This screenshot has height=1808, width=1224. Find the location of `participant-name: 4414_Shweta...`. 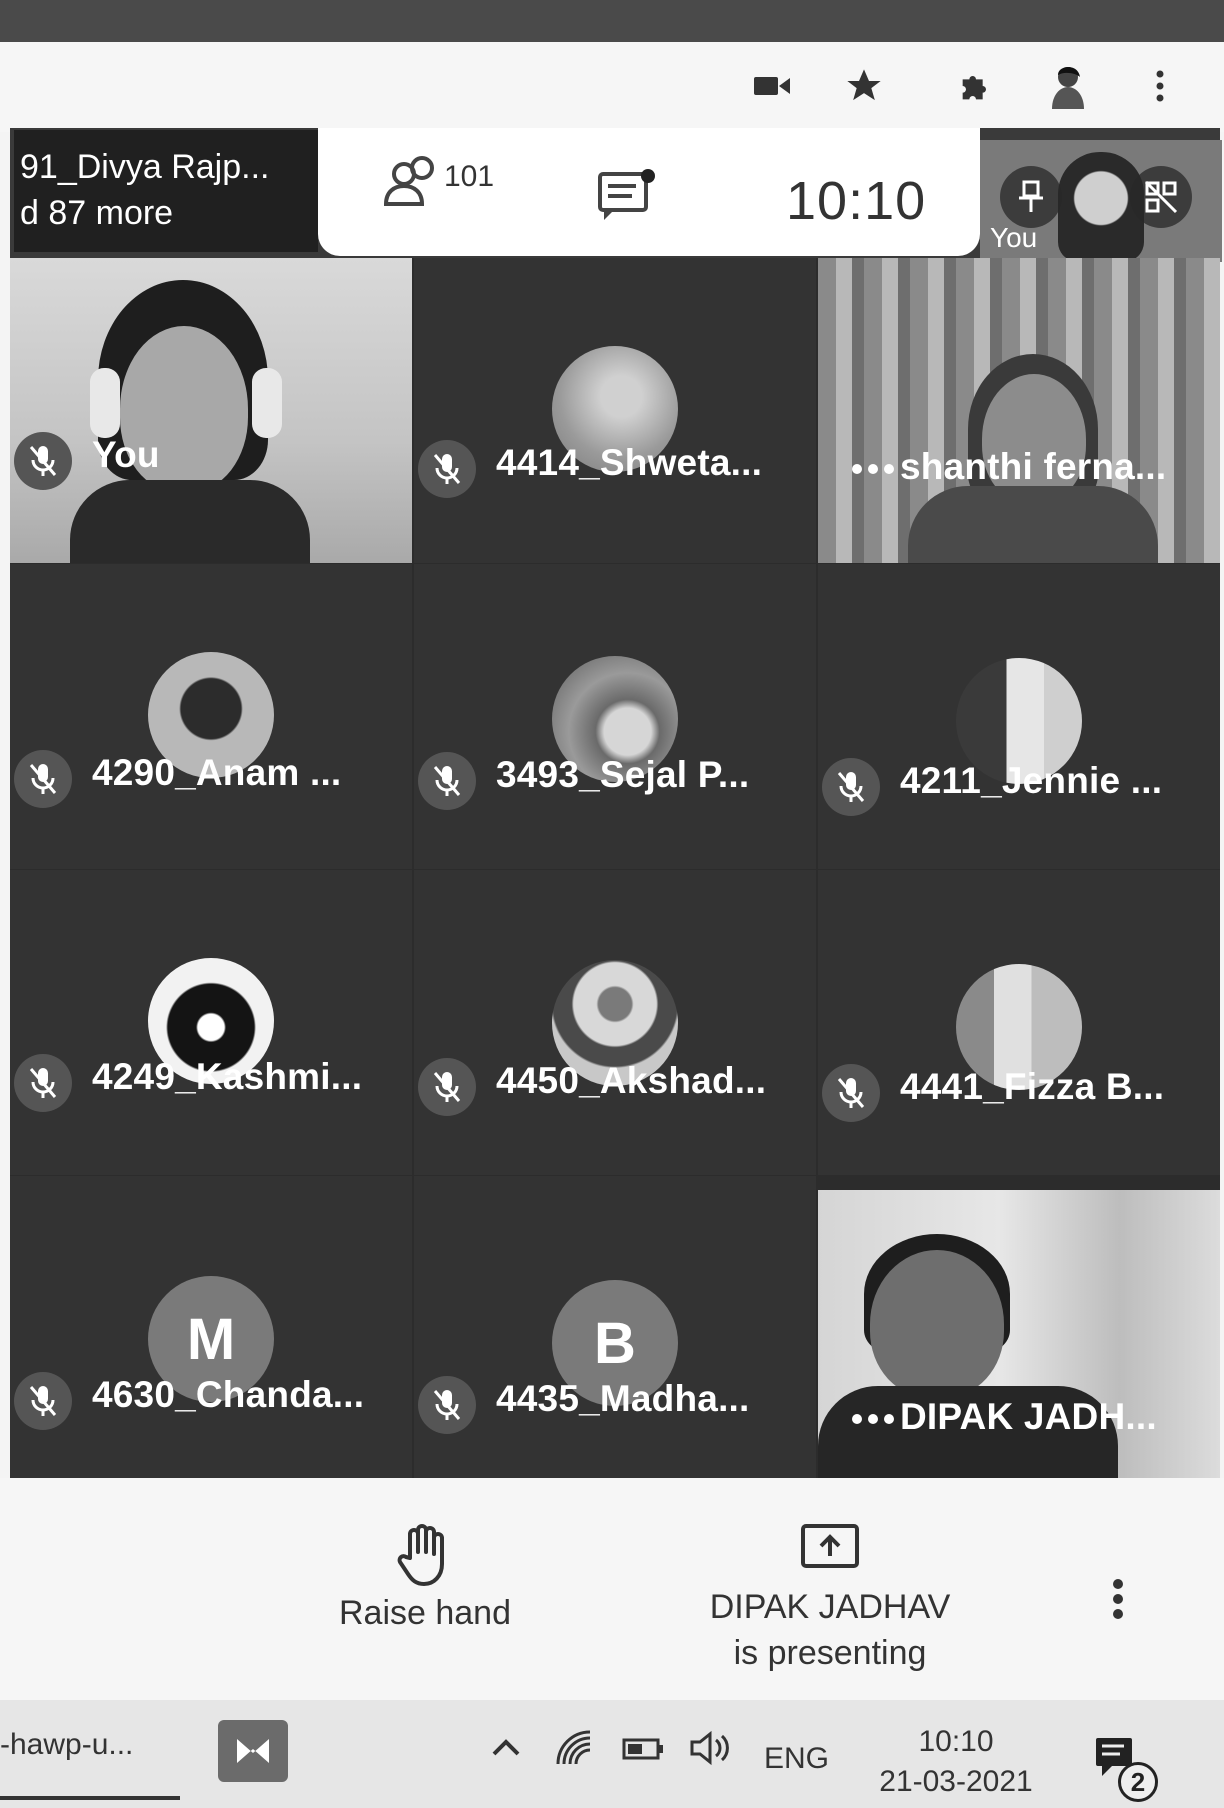

participant-name: 4414_Shweta... is located at coordinates (629, 462).